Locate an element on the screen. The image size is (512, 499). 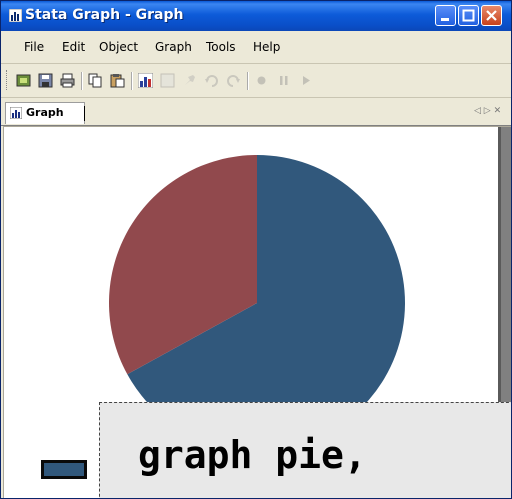
play-icon is located at coordinates (305, 80).